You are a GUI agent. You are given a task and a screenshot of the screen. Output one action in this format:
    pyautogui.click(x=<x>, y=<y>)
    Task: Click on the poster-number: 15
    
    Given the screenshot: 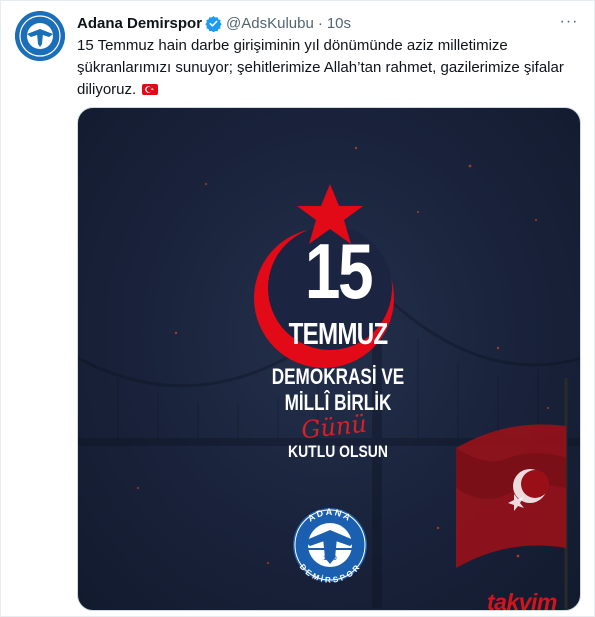 What is the action you would take?
    pyautogui.click(x=339, y=271)
    